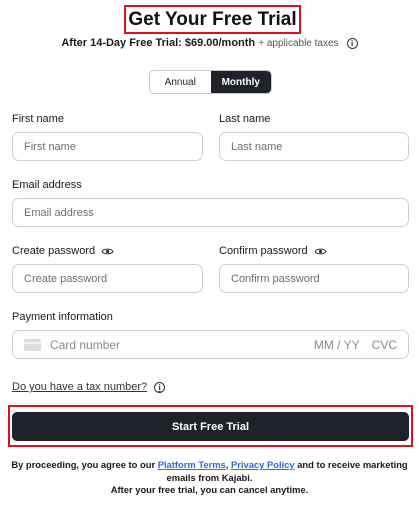 The height and width of the screenshot is (512, 419). Describe the element at coordinates (314, 146) in the screenshot. I see `last-name-field: Last name` at that location.